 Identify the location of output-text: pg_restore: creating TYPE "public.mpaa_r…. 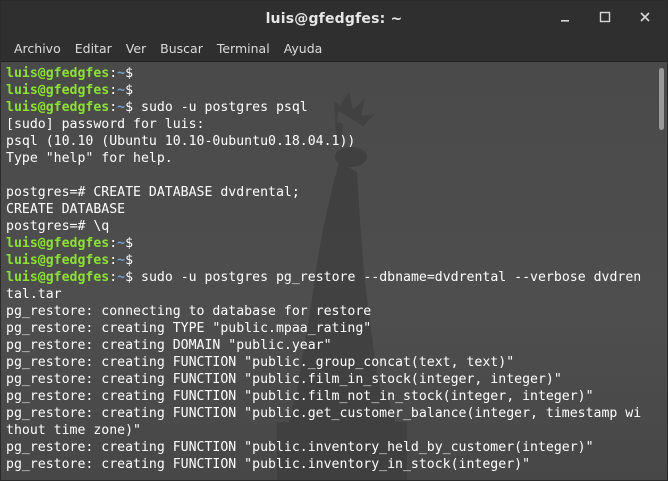
(189, 328).